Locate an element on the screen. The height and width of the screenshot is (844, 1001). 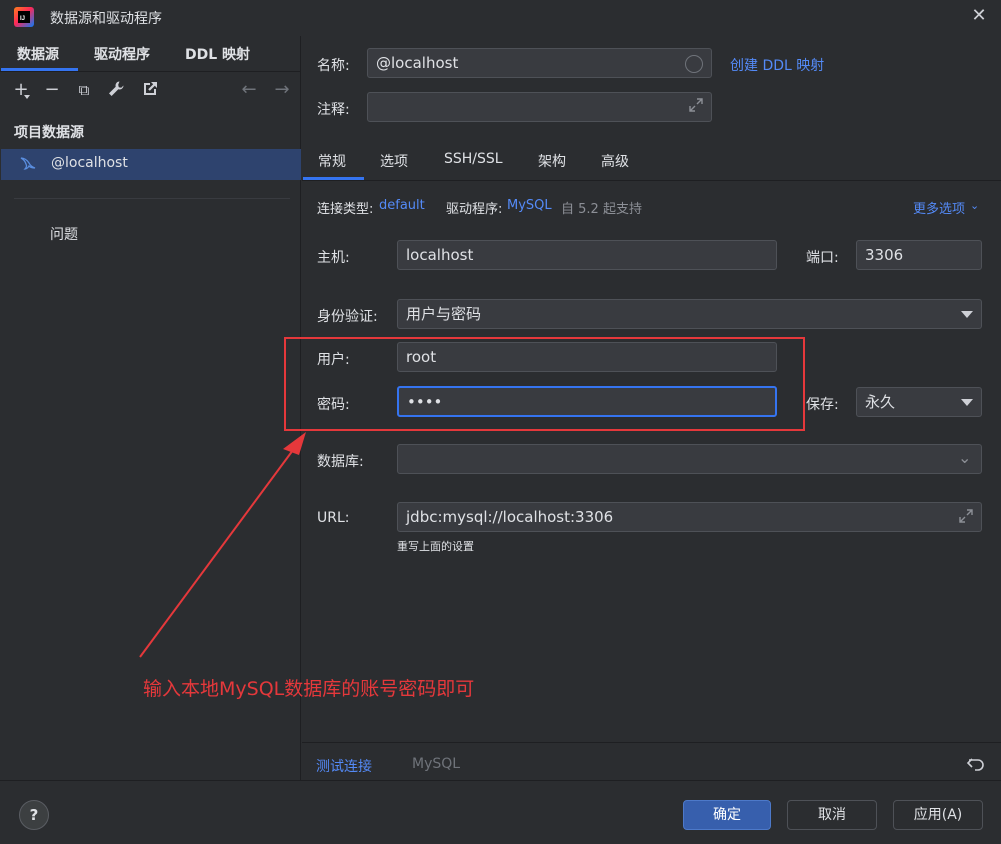
tab-schemas: 架构 is located at coordinates (552, 161).